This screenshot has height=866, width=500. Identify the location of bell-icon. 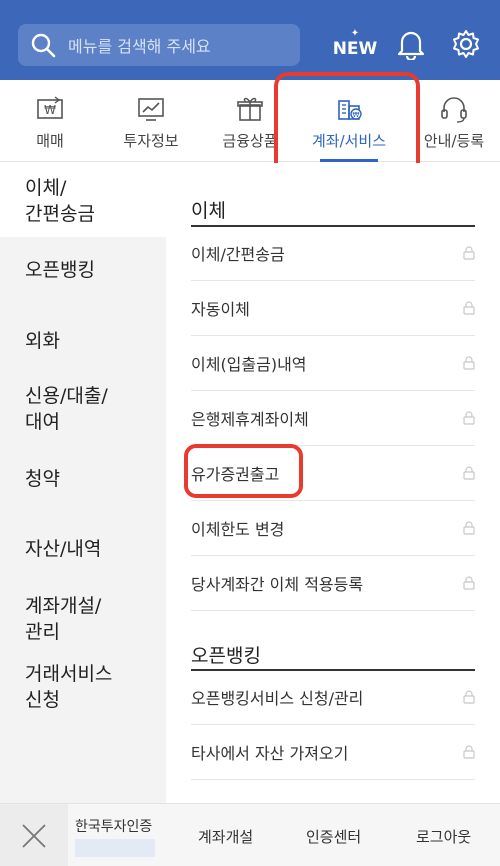
(411, 45).